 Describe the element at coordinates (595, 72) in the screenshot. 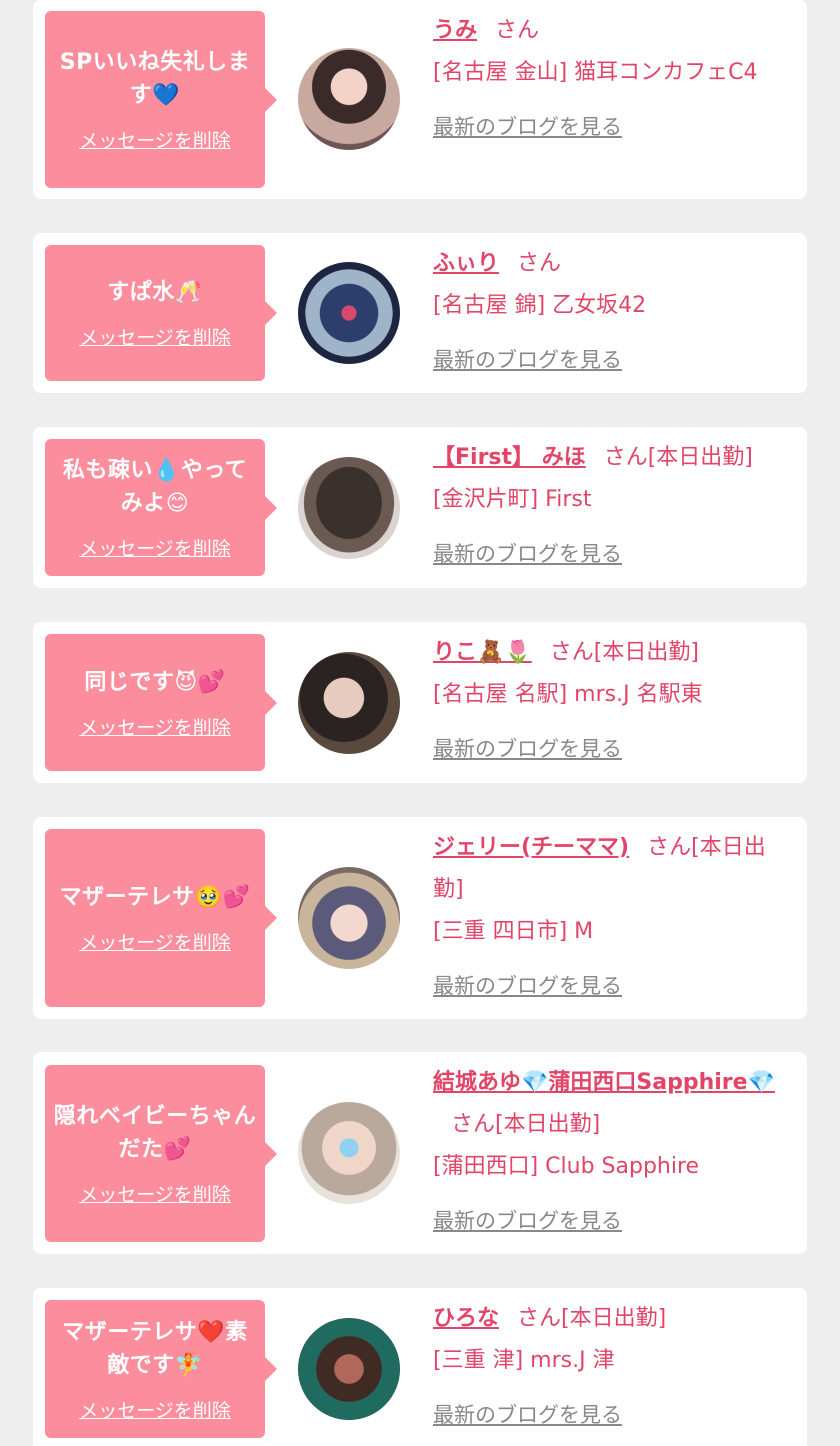

I see `shop-info: [名古屋 金山] 猫耳コンカフェC4` at that location.